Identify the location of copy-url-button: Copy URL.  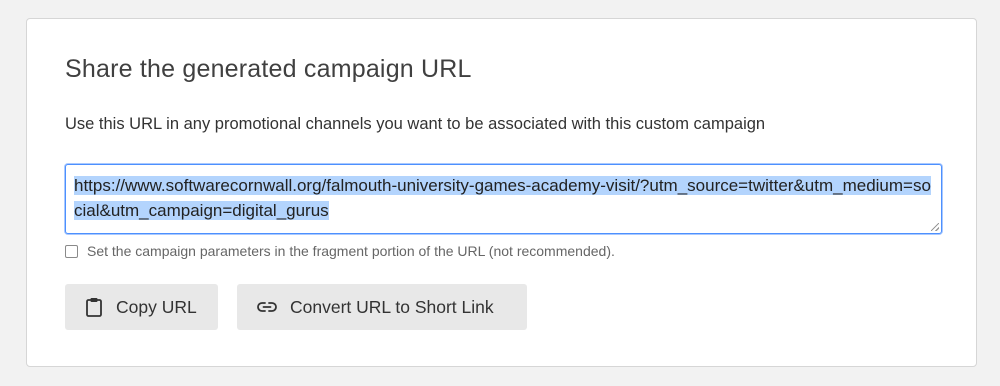
(141, 307).